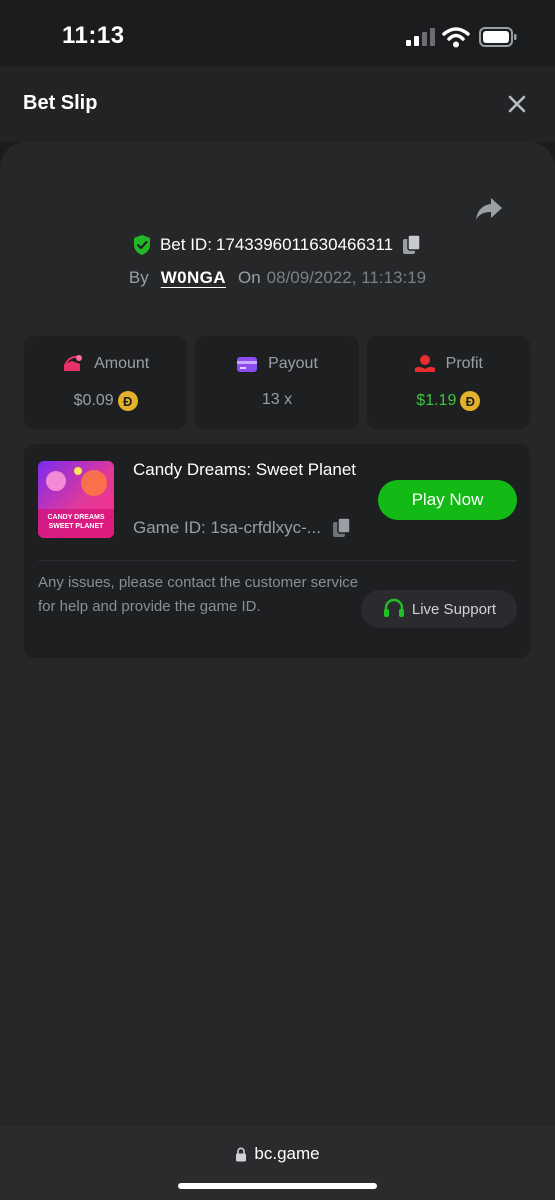  Describe the element at coordinates (241, 1153) in the screenshot. I see `lock-icon` at that location.